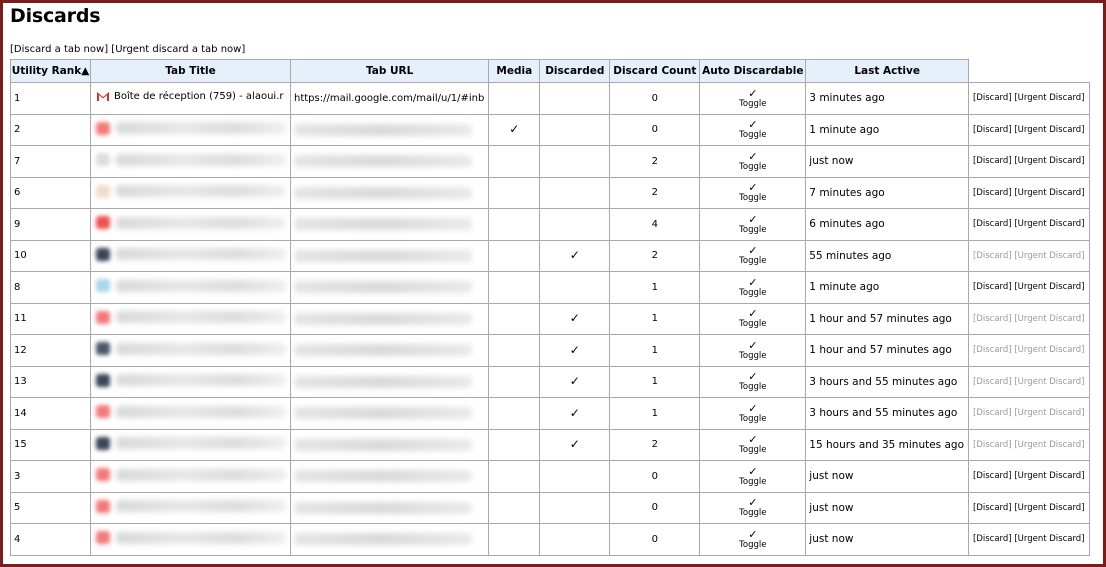 The image size is (1106, 567). What do you see at coordinates (178, 49) in the screenshot?
I see `urgent-discard-tab-now-link: [Urgent discard a tab now]` at bounding box center [178, 49].